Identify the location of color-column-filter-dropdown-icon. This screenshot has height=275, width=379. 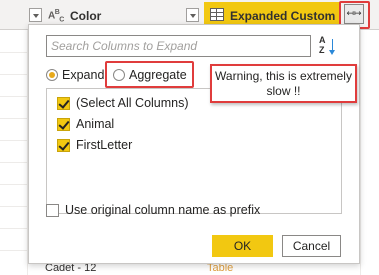
(192, 15).